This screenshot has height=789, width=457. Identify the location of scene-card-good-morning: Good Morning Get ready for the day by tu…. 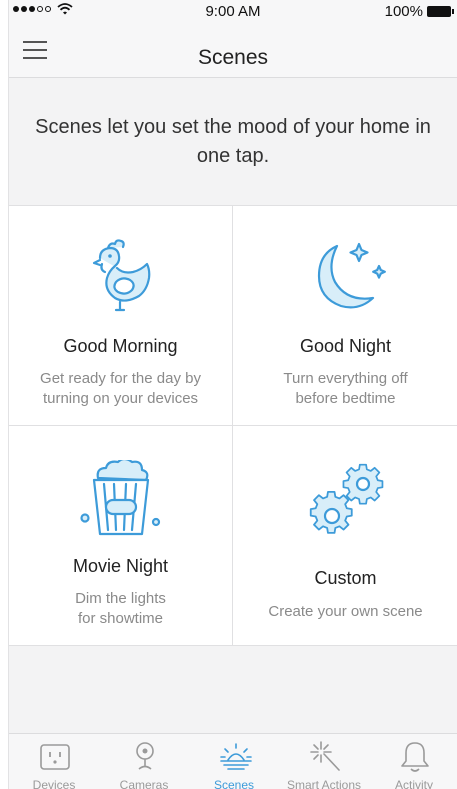
(121, 316).